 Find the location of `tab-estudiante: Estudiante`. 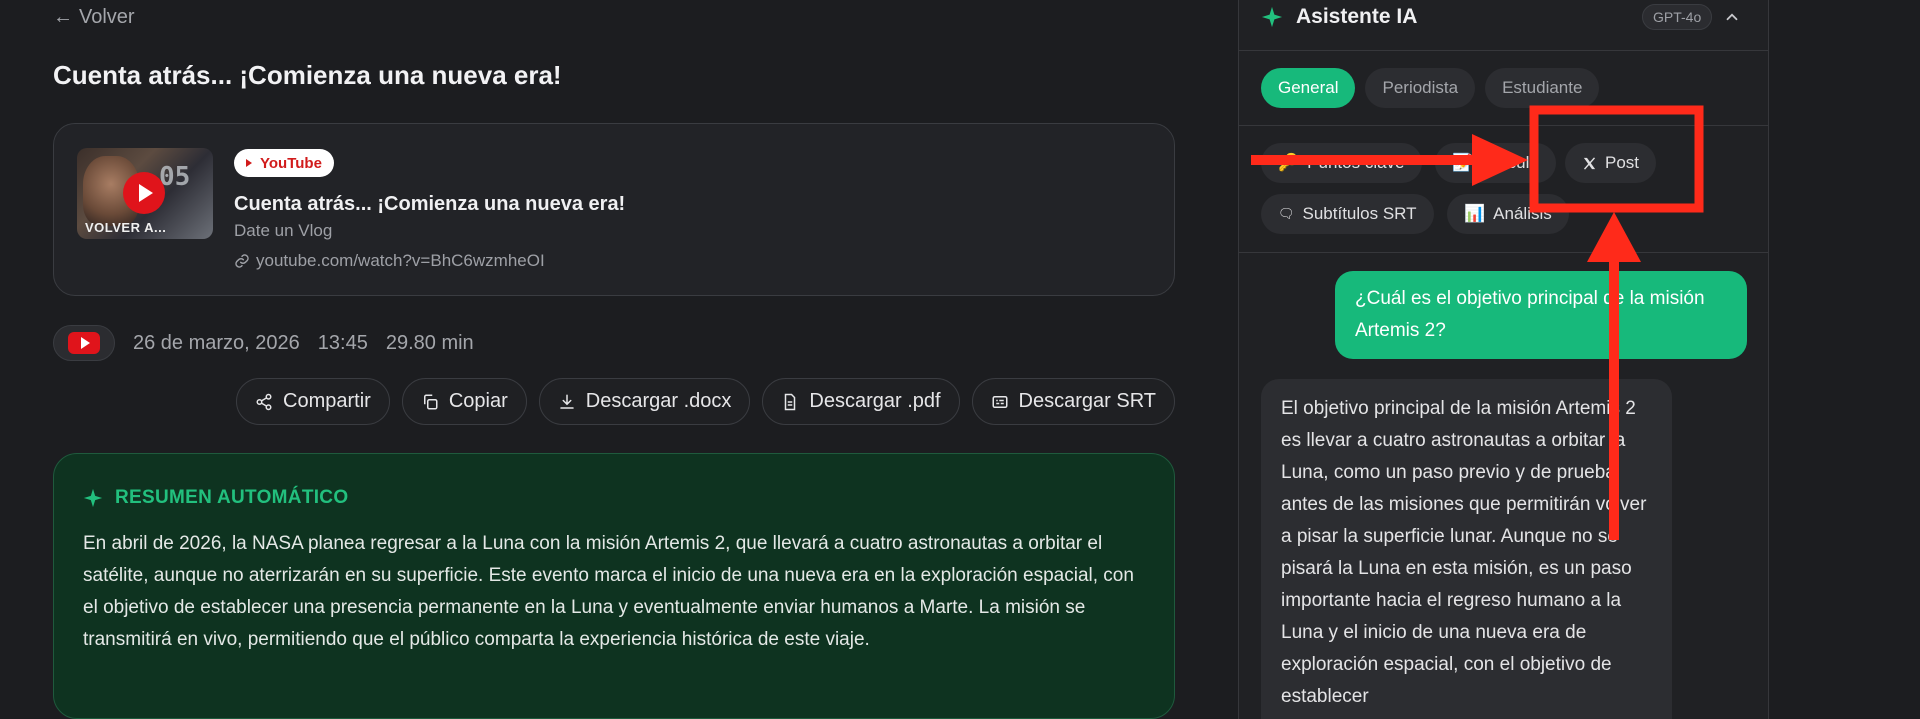

tab-estudiante: Estudiante is located at coordinates (1542, 88).